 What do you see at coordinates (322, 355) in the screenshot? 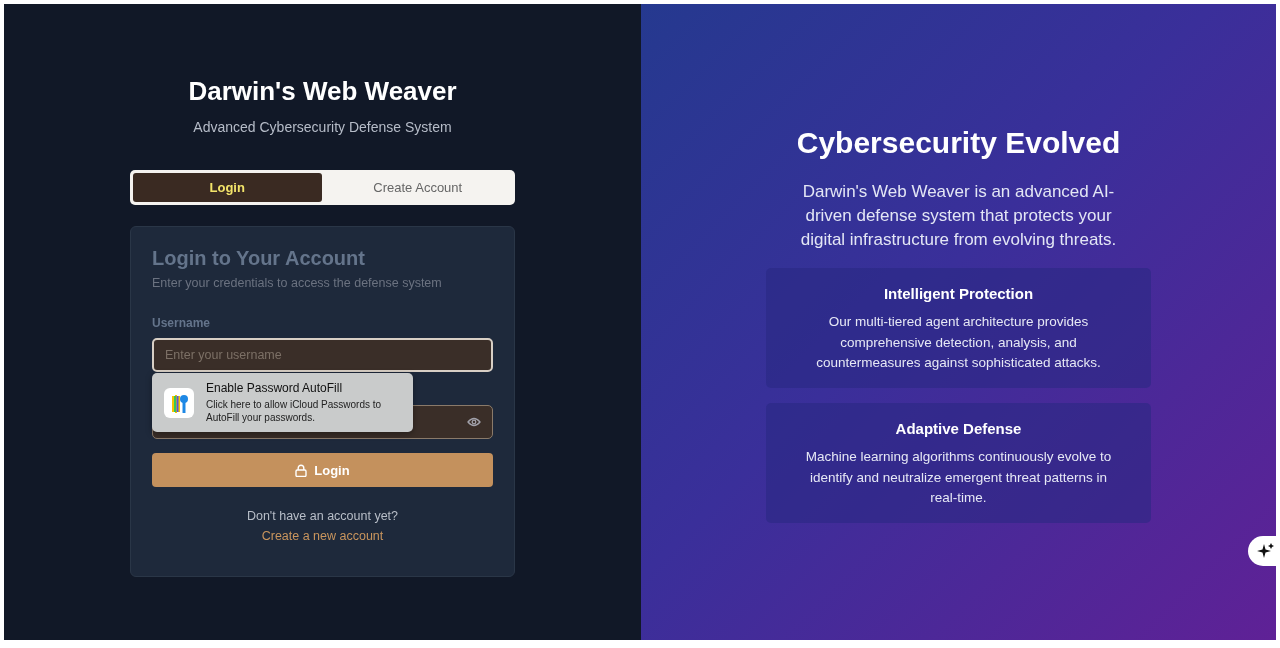
I see `username-field: Enter your username` at bounding box center [322, 355].